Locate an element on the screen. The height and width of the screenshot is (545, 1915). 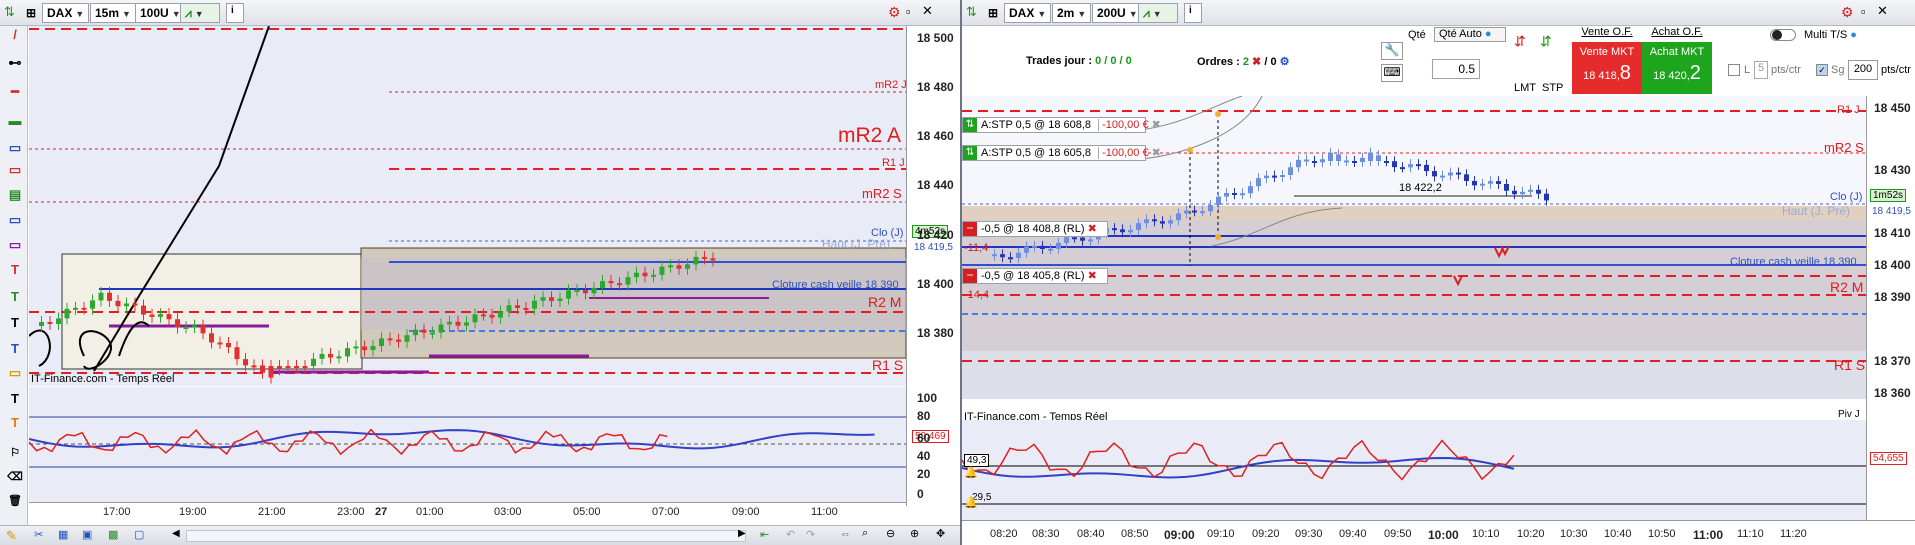
text-green-icon: T is located at coordinates (15, 297).